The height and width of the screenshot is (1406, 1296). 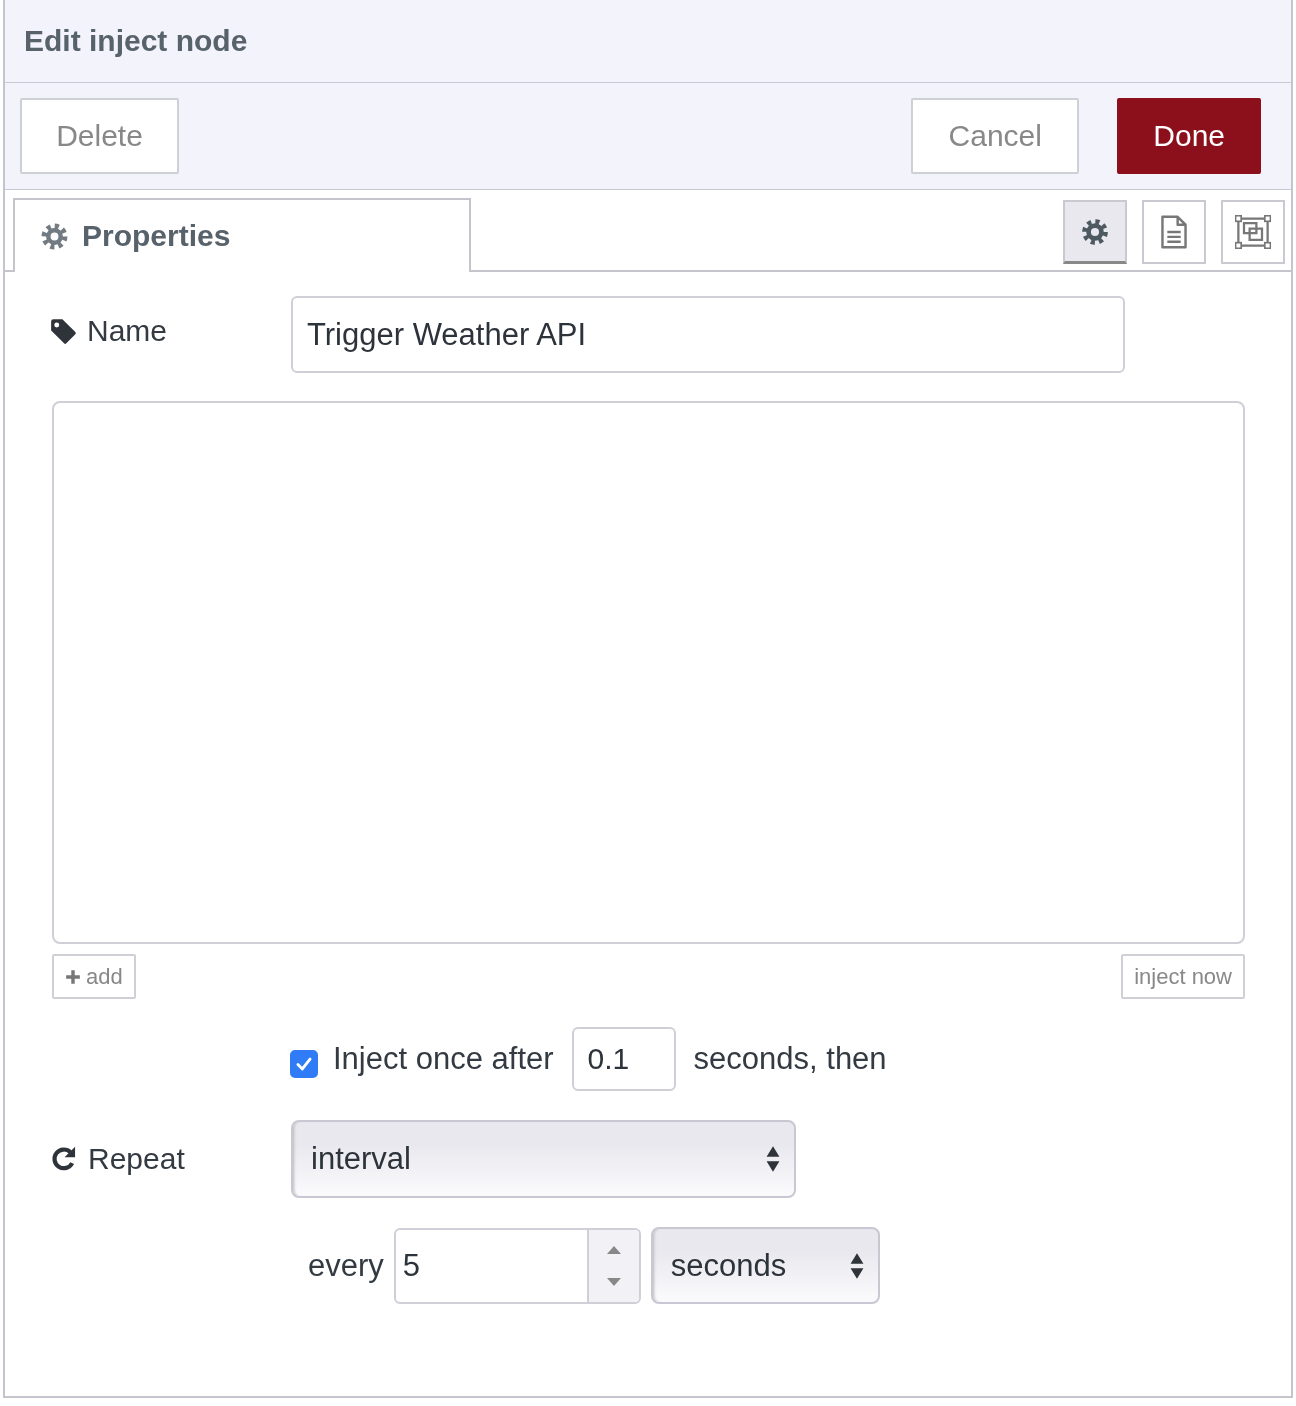 I want to click on interval-spinner-field: 5, so click(x=517, y=1265).